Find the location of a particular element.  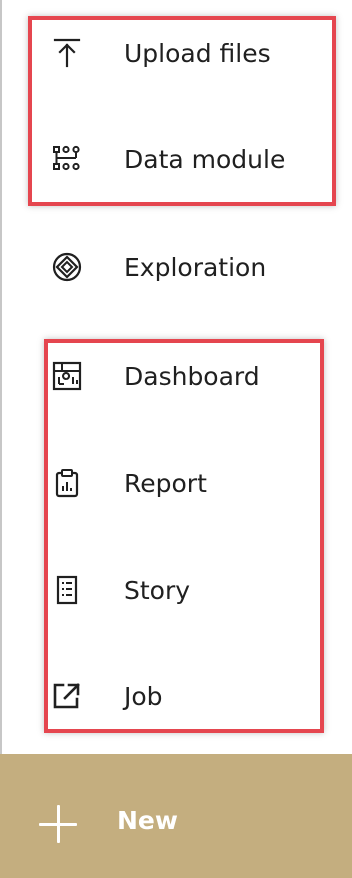

story-icon is located at coordinates (67, 590).